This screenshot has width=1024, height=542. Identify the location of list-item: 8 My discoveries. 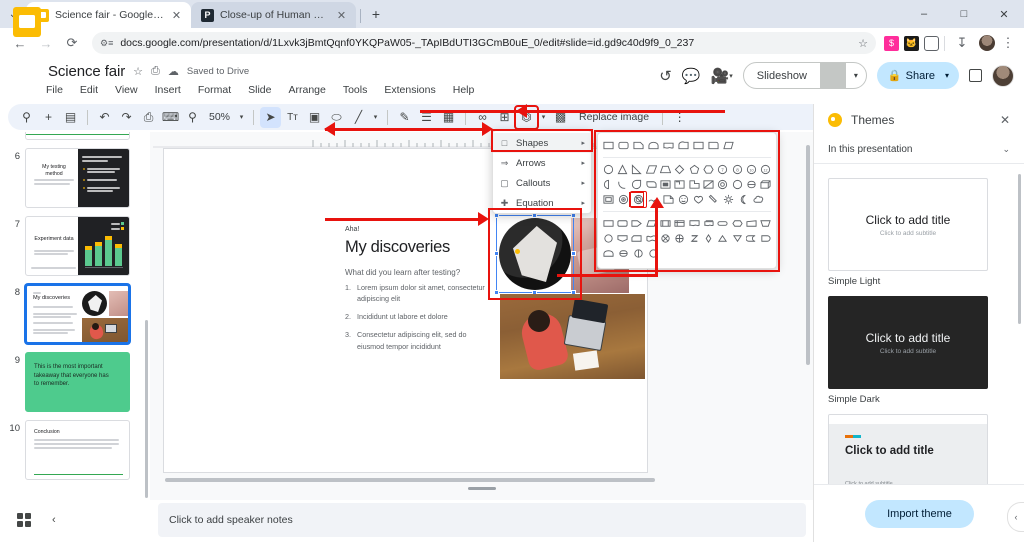
(75, 314).